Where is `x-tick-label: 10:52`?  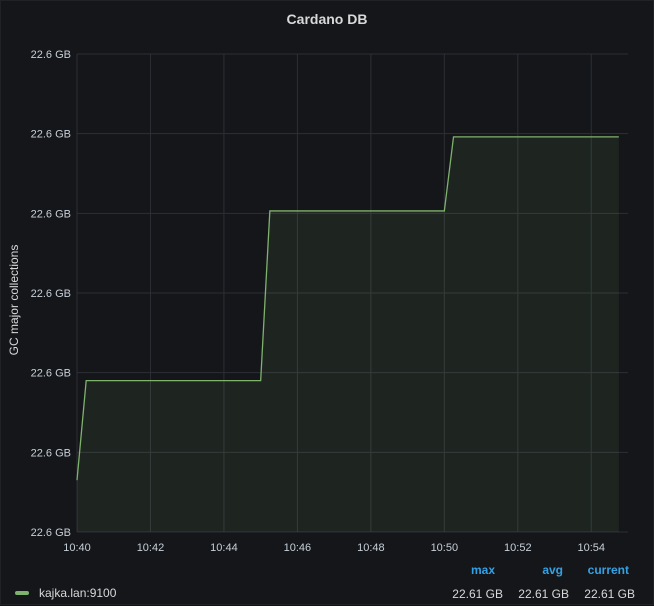
x-tick-label: 10:52 is located at coordinates (518, 548).